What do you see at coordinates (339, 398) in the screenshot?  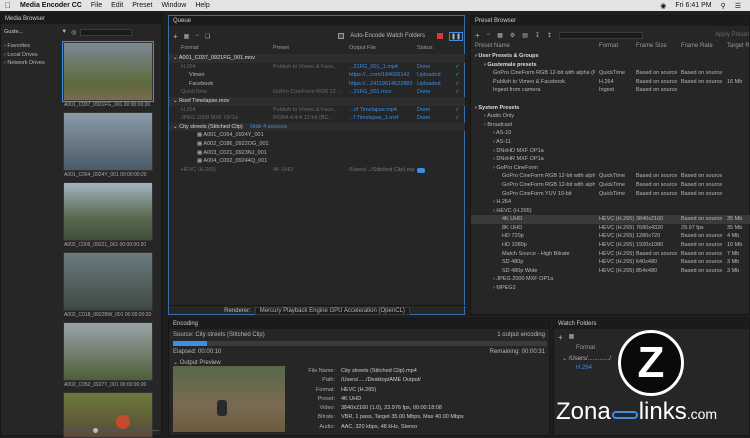 I see `encoding-info-row: Preset: 4K UHD` at bounding box center [339, 398].